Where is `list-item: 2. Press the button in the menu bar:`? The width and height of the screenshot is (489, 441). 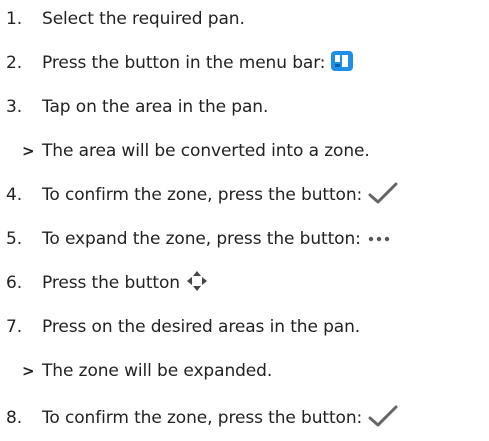
list-item: 2. Press the button in the menu bar: is located at coordinates (177, 63).